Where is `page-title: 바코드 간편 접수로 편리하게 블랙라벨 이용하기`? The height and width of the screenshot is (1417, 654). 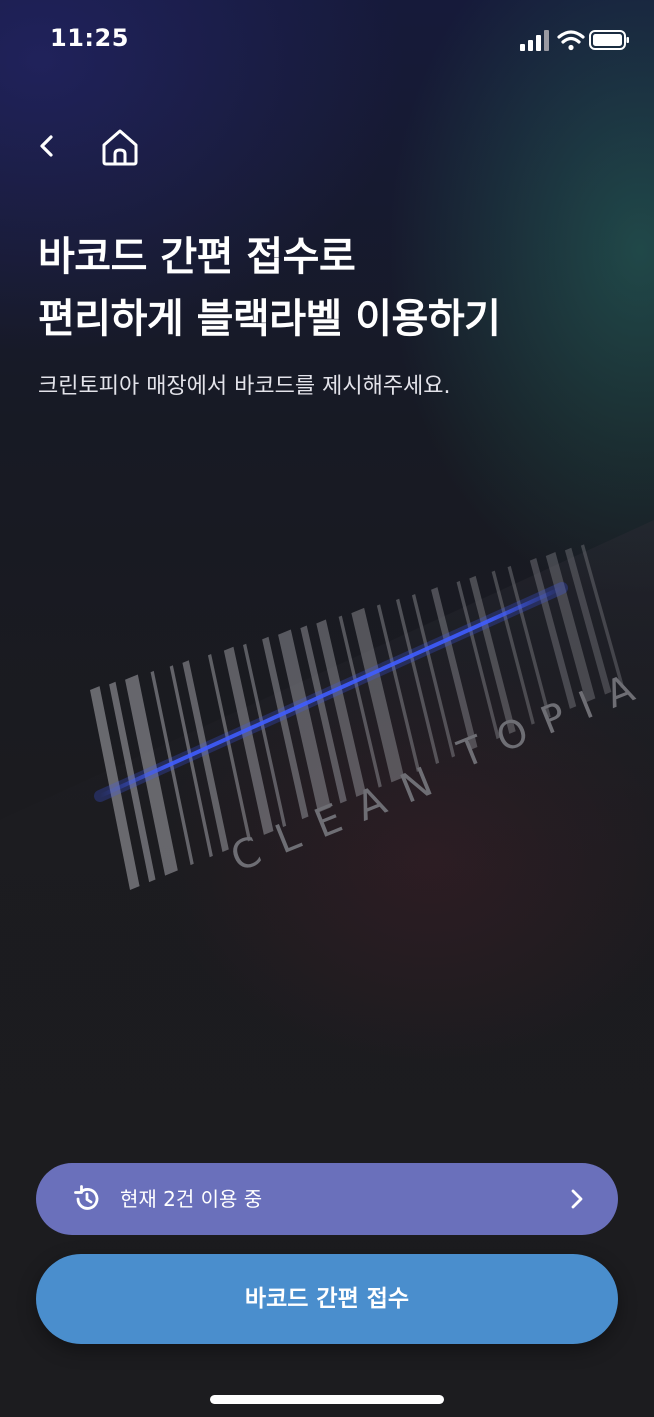 page-title: 바코드 간편 접수로 편리하게 블랙라벨 이용하기 is located at coordinates (333, 288).